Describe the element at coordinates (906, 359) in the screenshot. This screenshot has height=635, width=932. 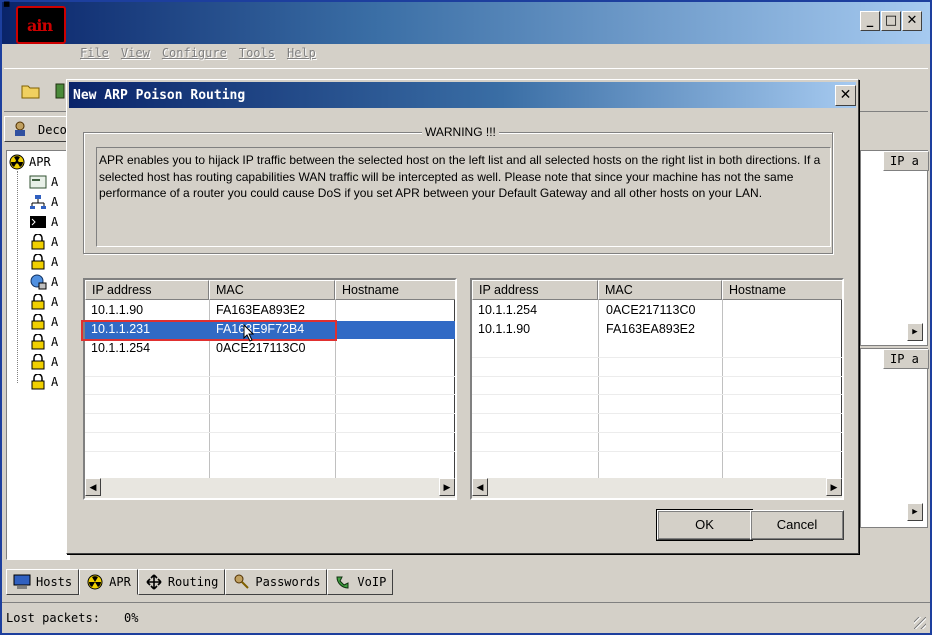
I see `lower-pane-column-ip: IP a` at that location.